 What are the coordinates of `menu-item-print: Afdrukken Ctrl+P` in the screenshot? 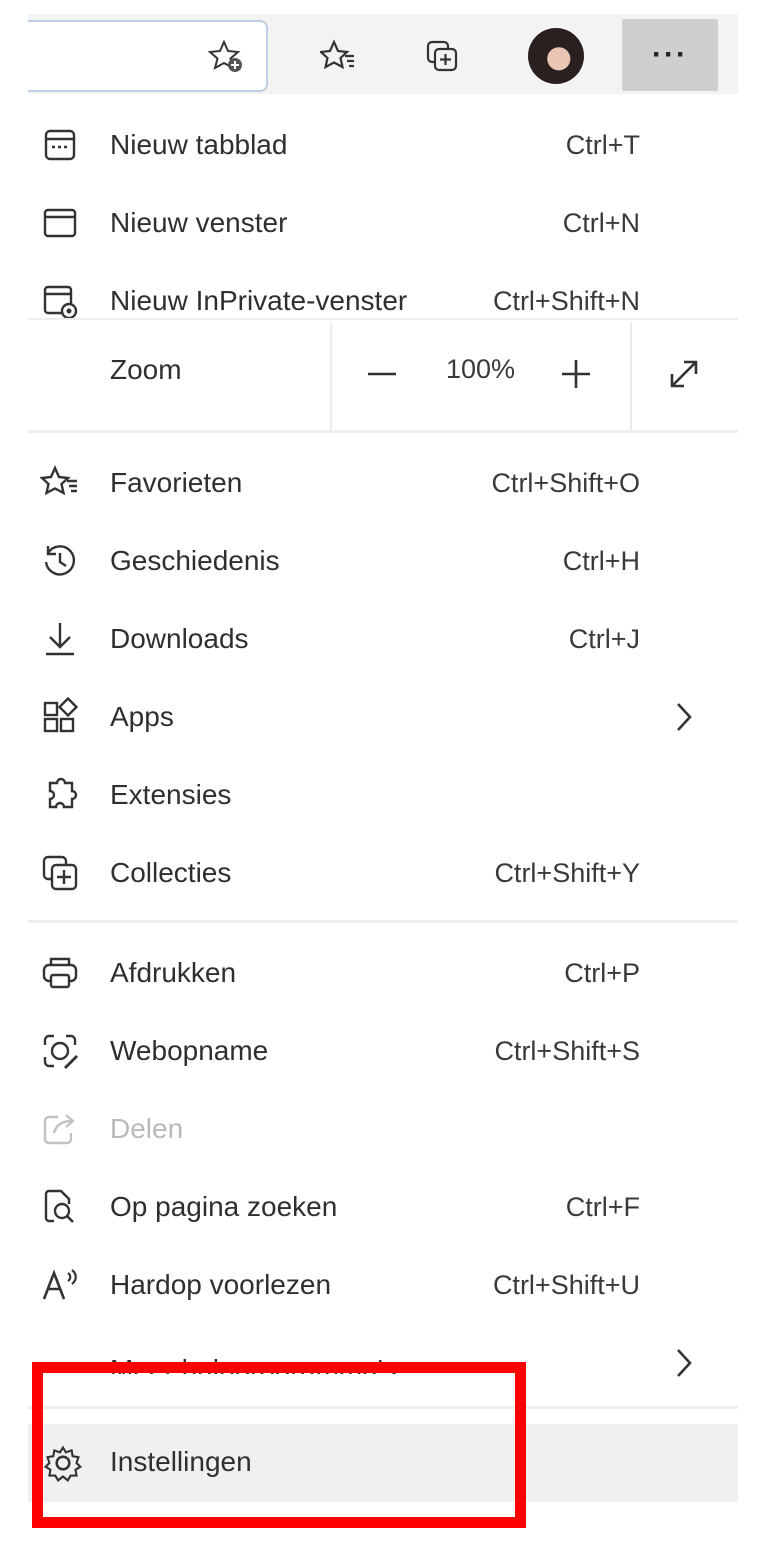 It's located at (383, 973).